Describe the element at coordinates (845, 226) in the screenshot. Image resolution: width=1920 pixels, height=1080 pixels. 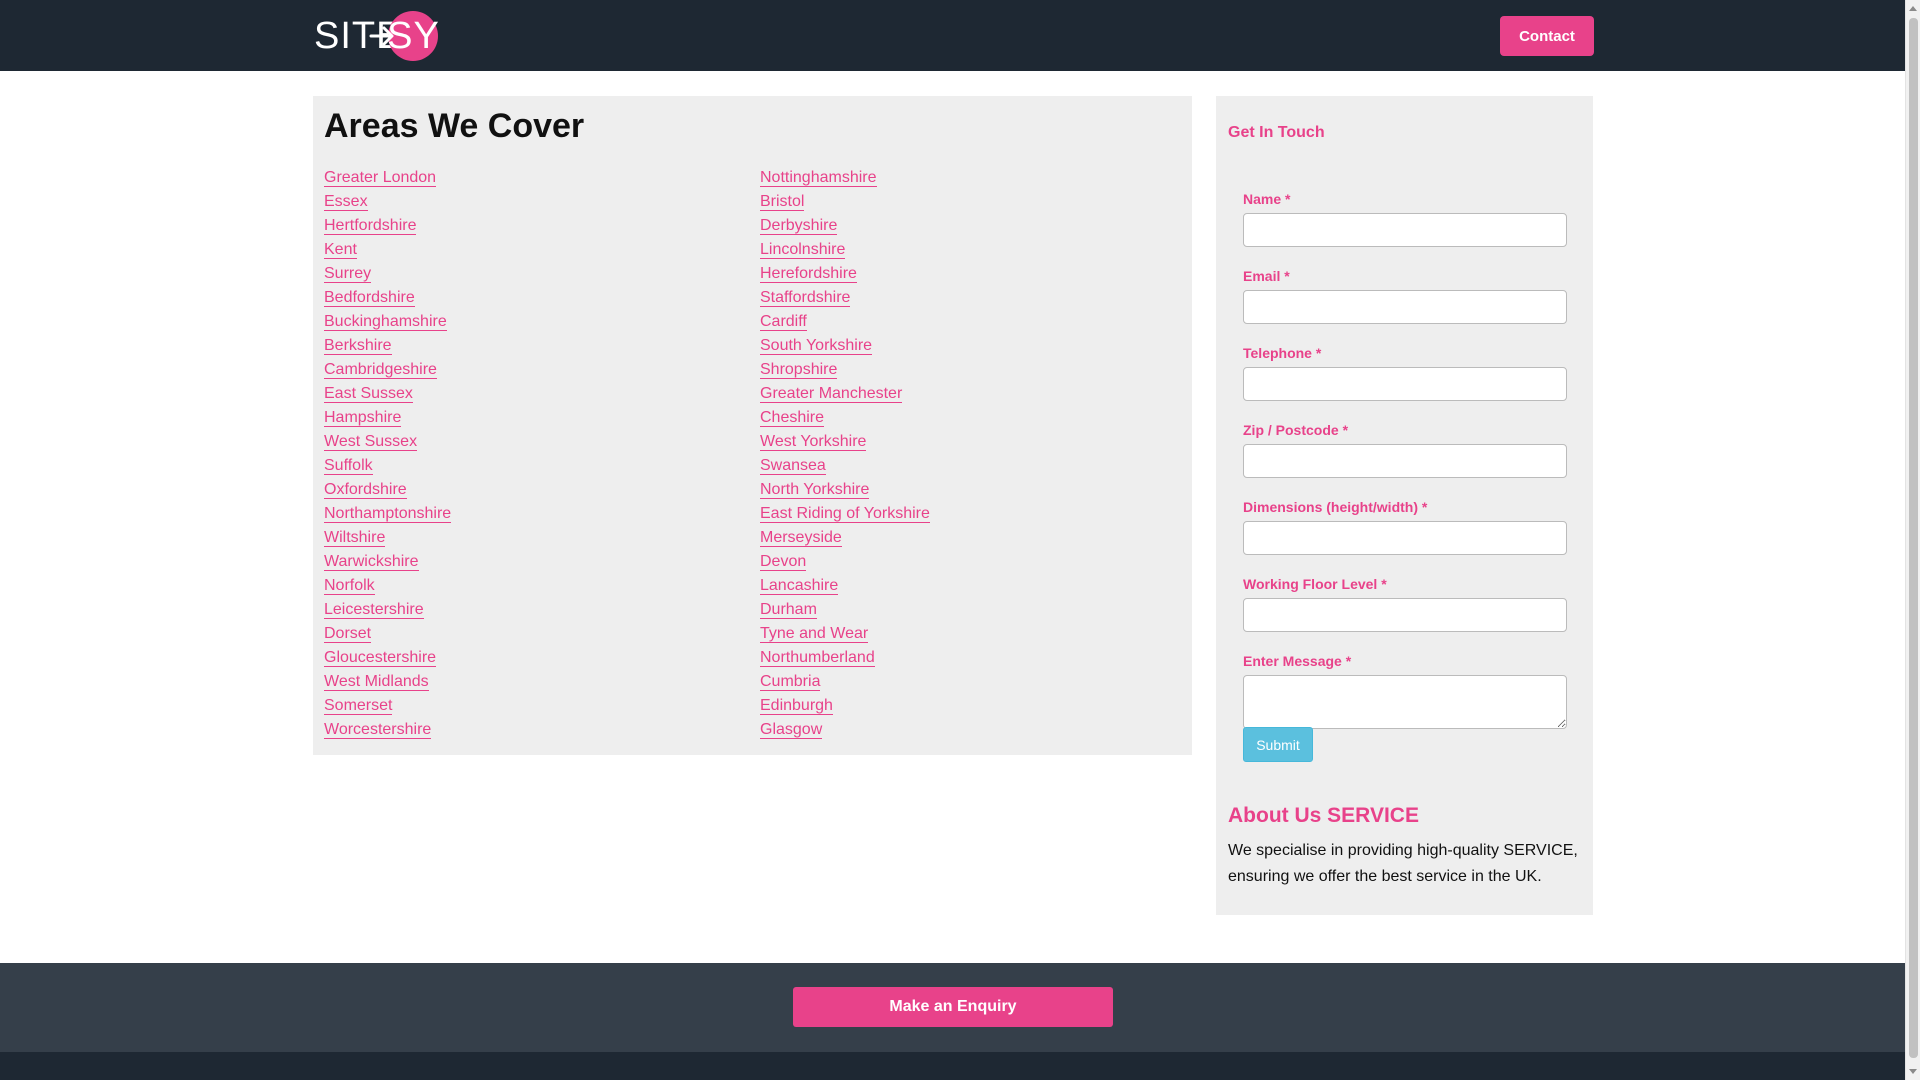
I see `area-list-item: Derbyshire` at that location.